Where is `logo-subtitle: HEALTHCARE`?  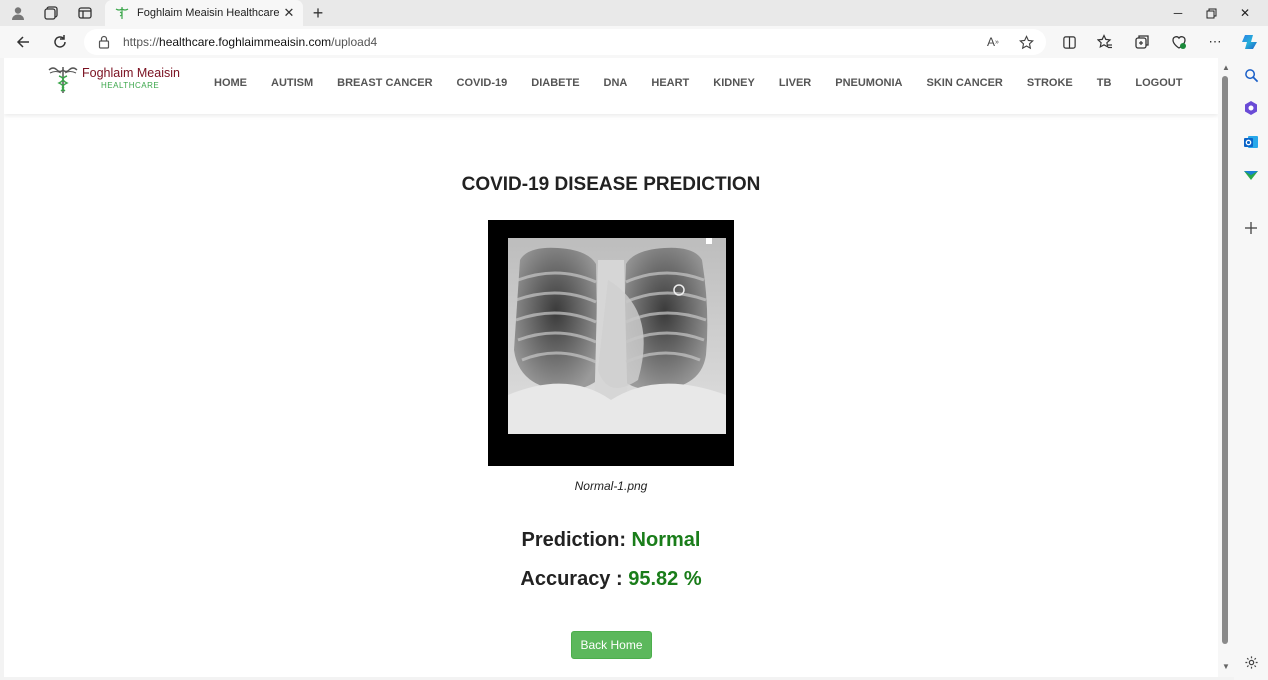 logo-subtitle: HEALTHCARE is located at coordinates (130, 85).